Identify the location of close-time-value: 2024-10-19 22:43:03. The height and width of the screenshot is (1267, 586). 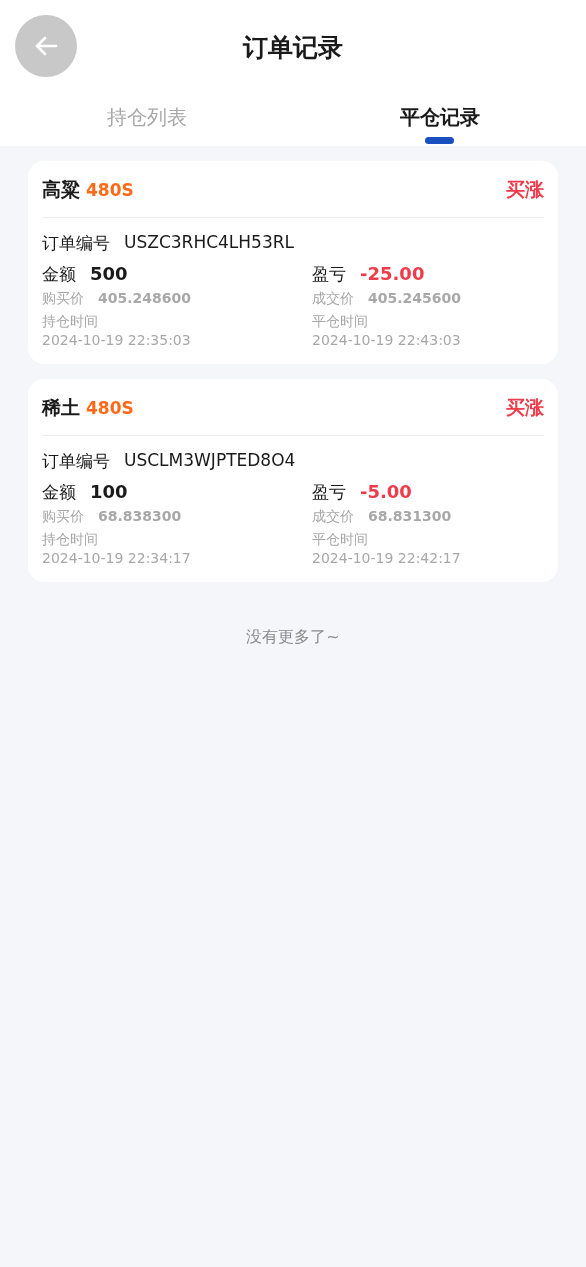
(387, 340).